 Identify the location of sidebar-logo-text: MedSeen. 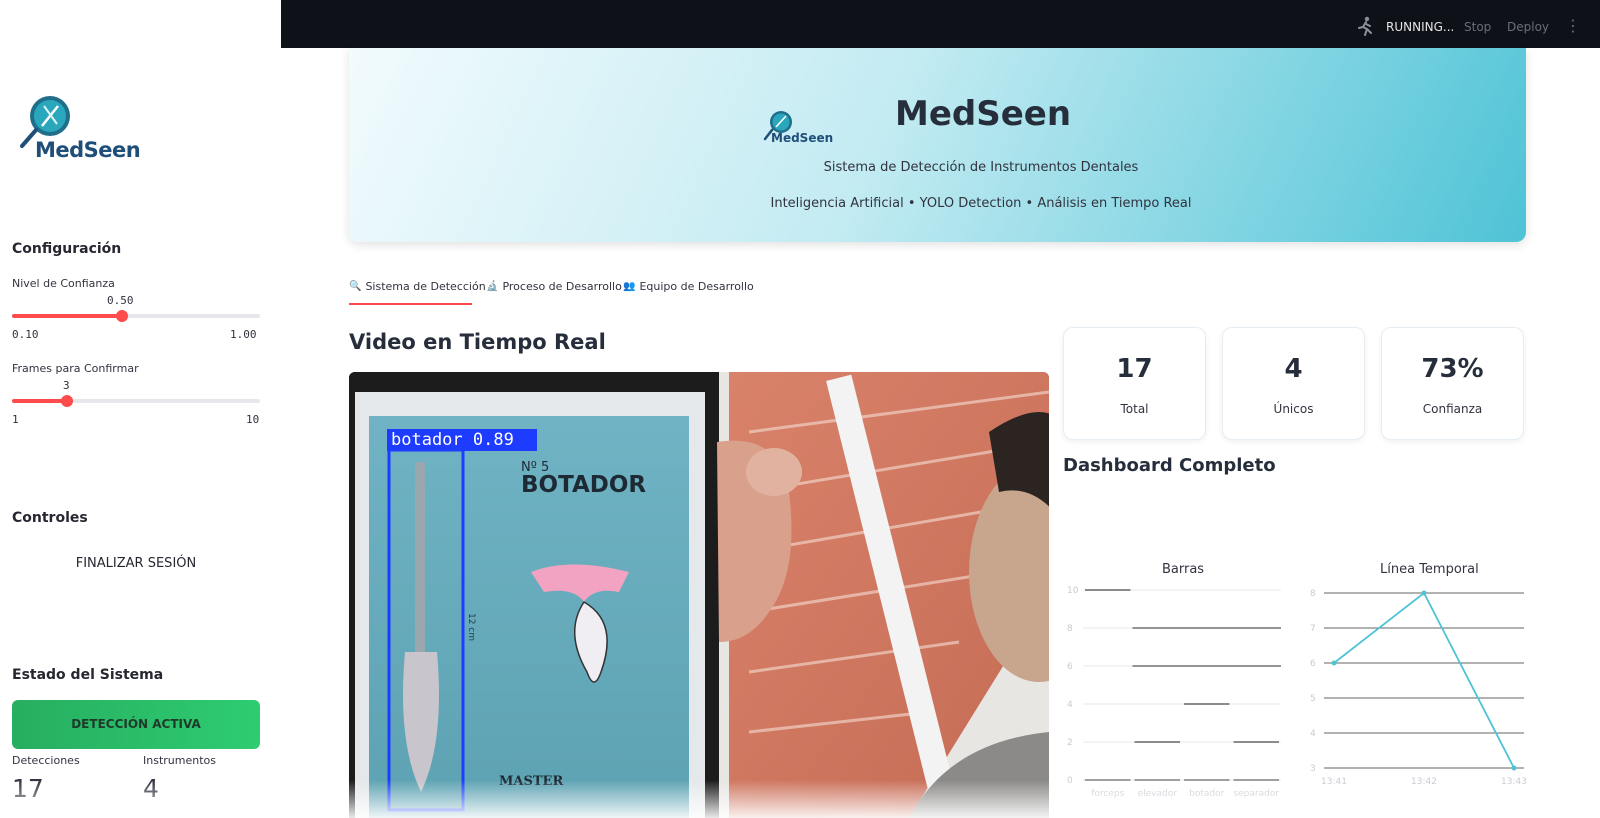
(88, 150).